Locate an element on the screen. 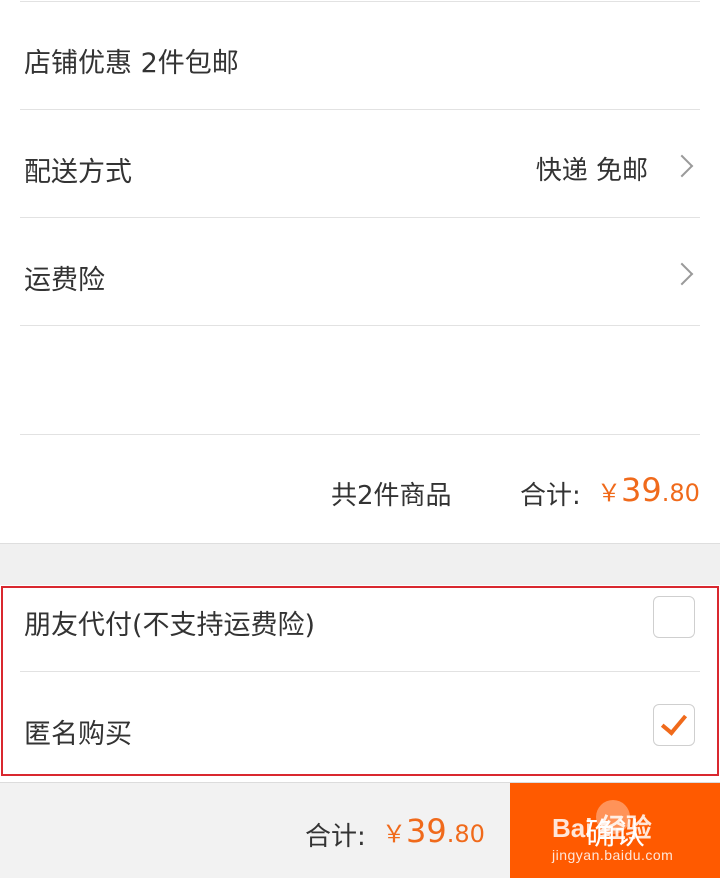 Image resolution: width=720 pixels, height=878 pixels. watermark-url: jingyan.baidu.com is located at coordinates (613, 855).